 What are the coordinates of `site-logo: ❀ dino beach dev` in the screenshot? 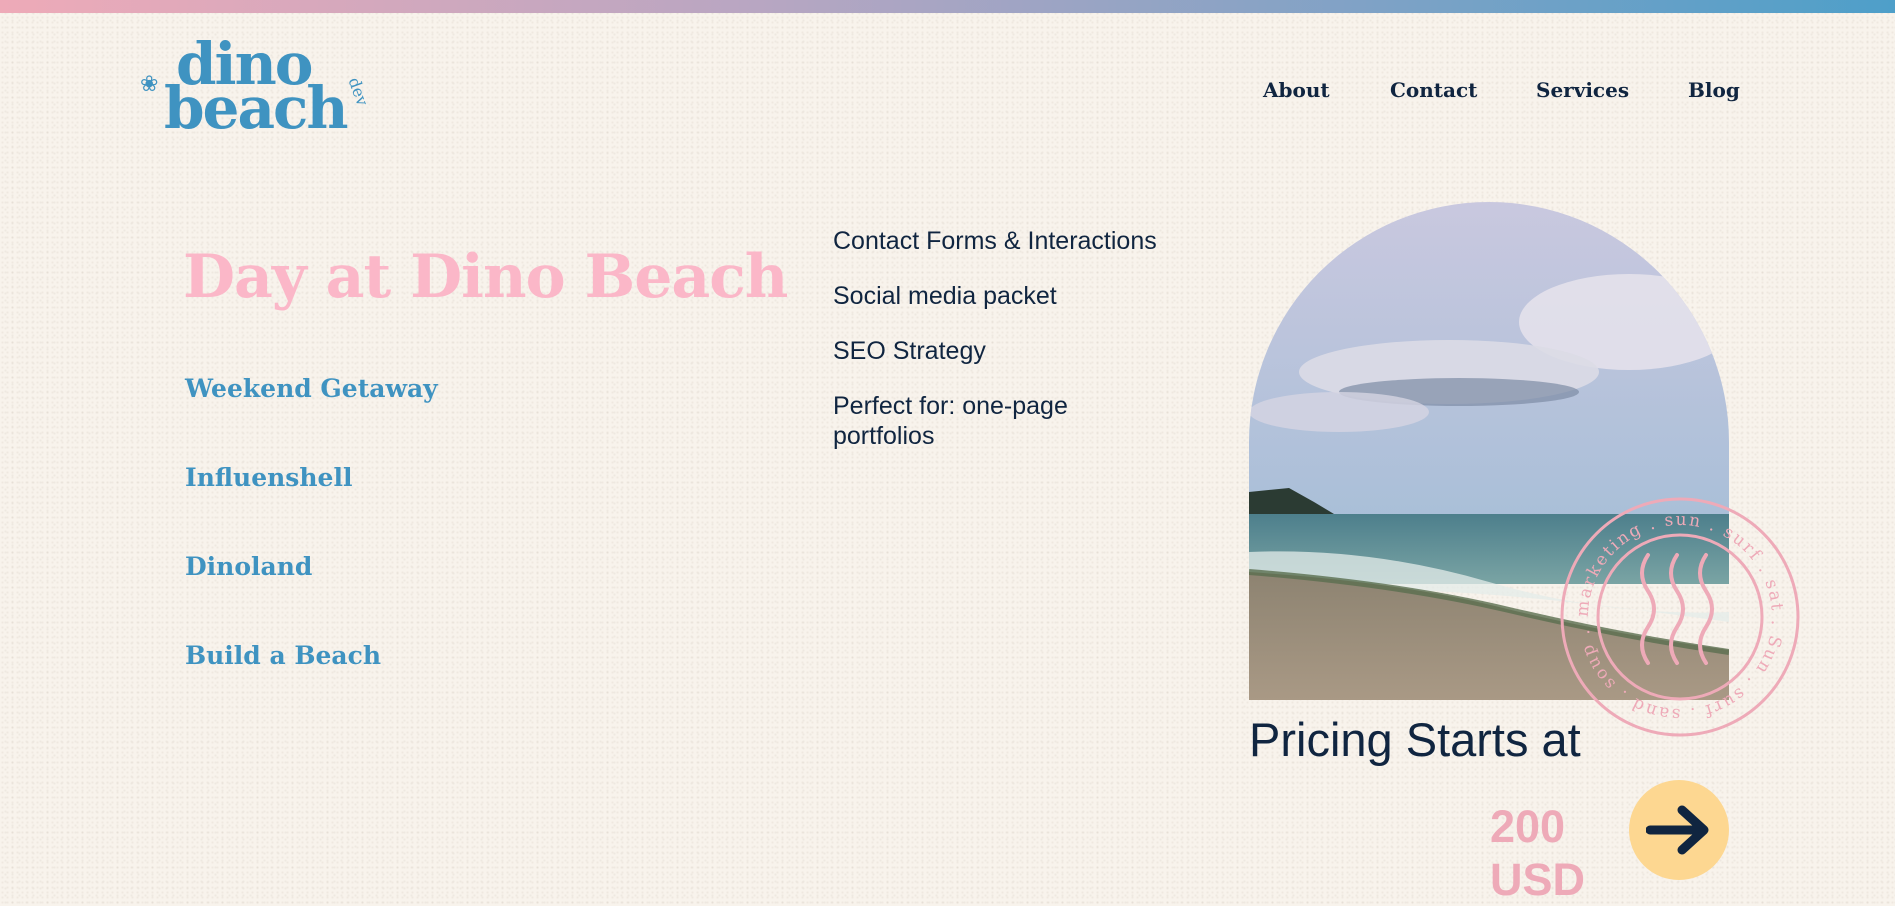 It's located at (256, 89).